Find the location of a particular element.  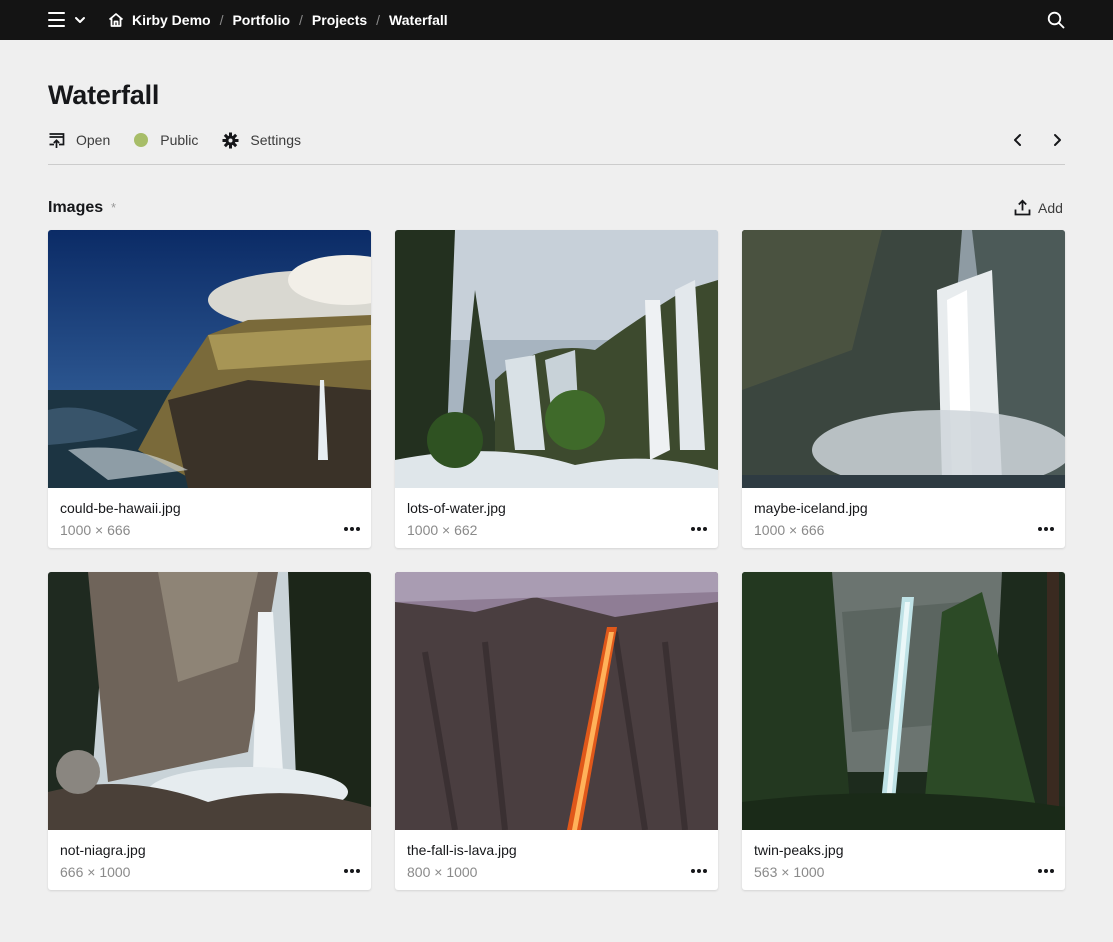

breadcrumb-kirby-demo: Kirby Demo is located at coordinates (171, 20).